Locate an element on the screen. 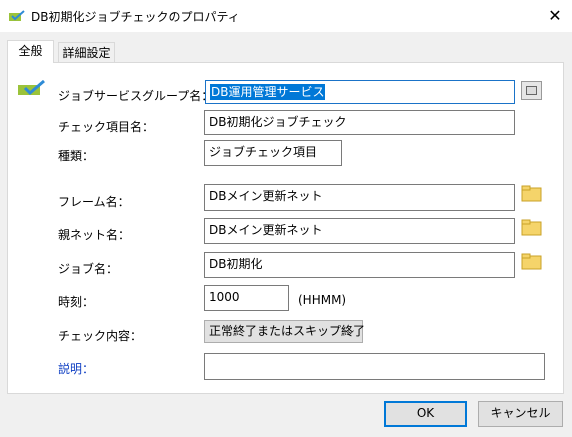  browse-icon is located at coordinates (531, 90).